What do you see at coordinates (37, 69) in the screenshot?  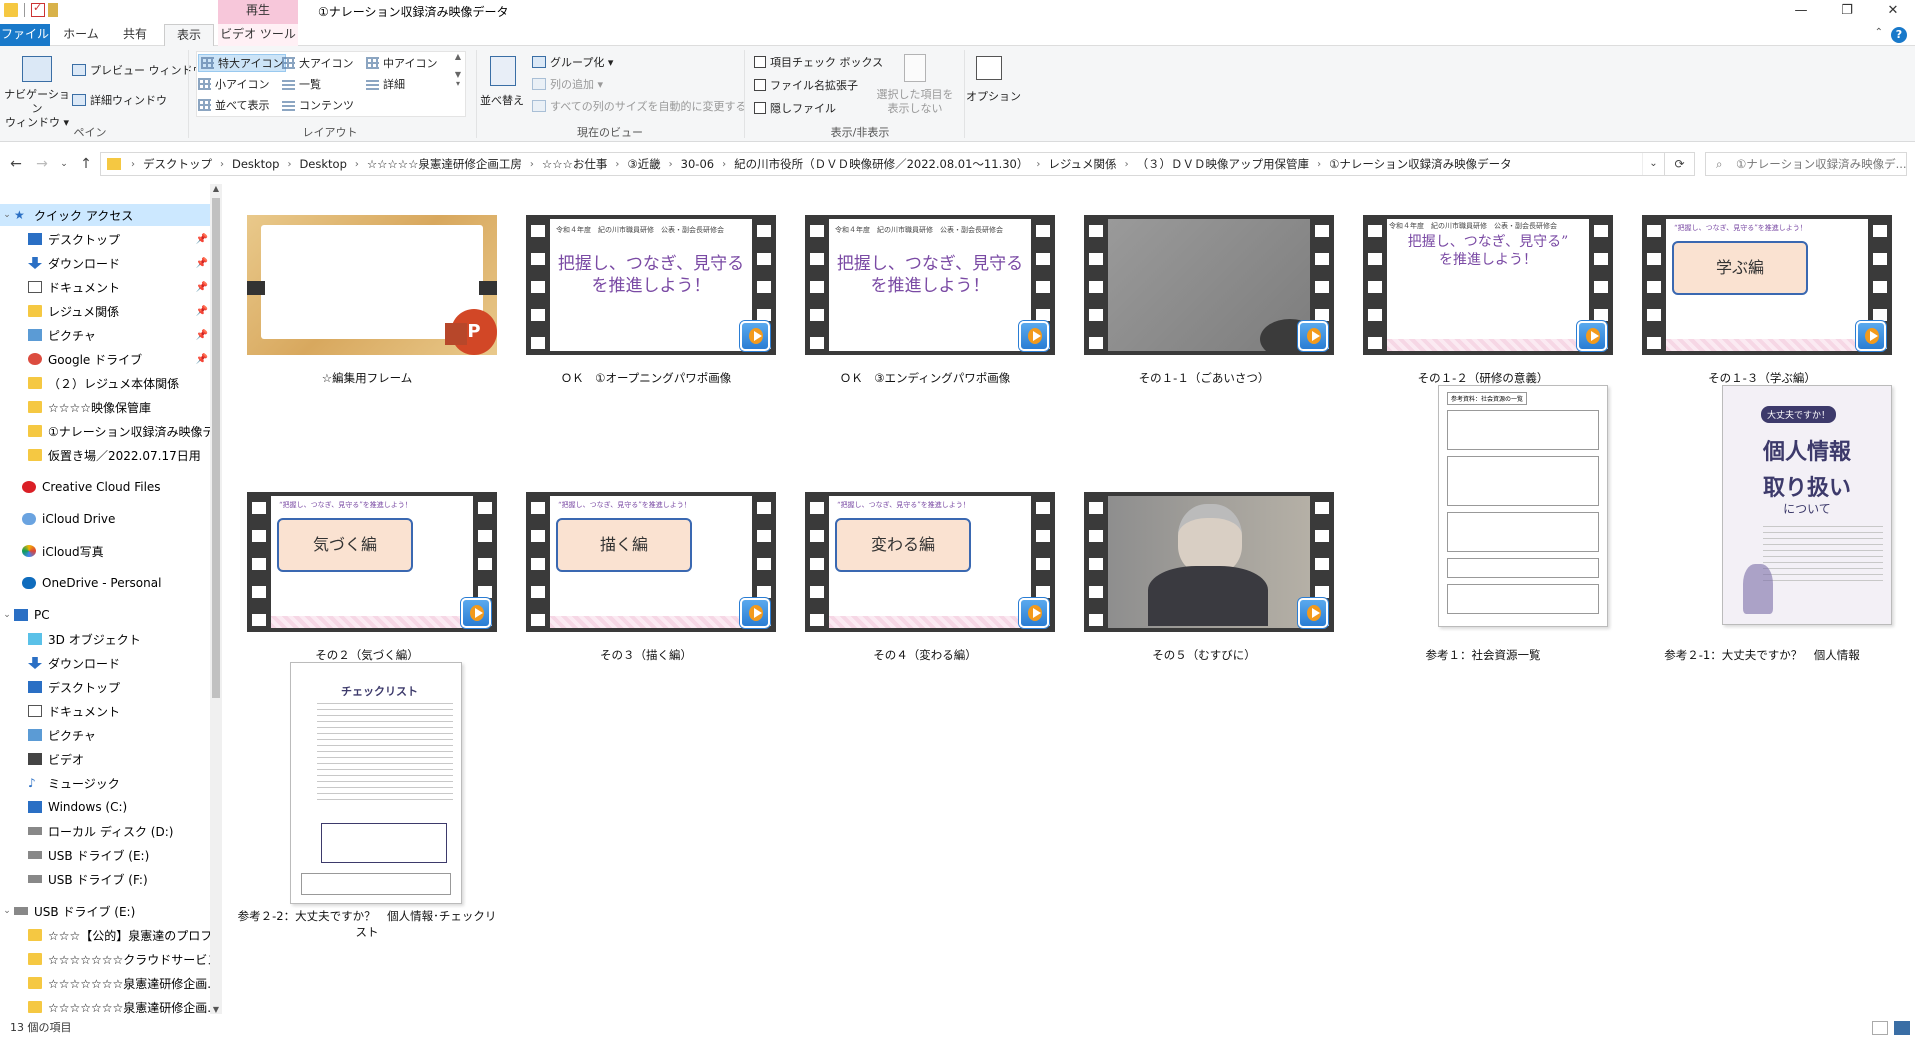 I see `navigation-pane-icon` at bounding box center [37, 69].